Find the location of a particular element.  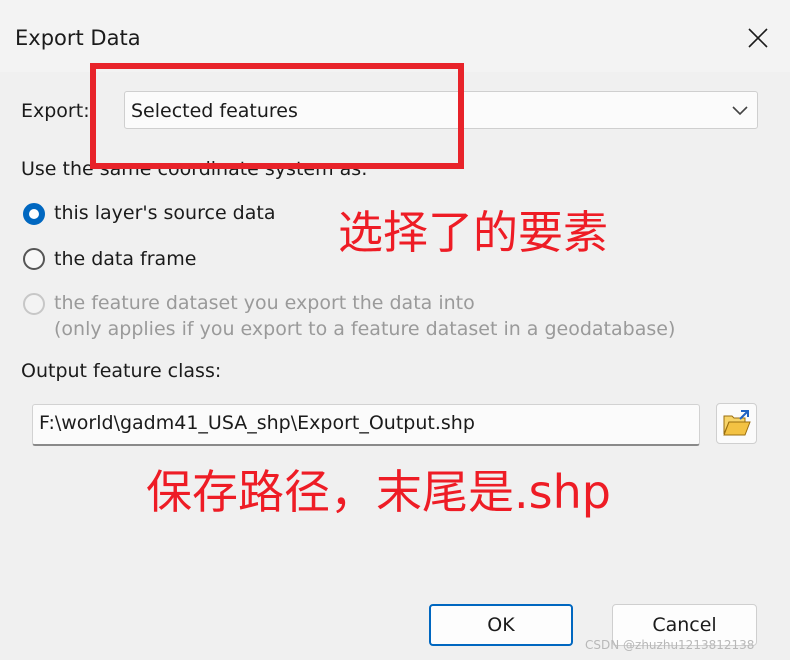

folder-open-icon is located at coordinates (737, 423).